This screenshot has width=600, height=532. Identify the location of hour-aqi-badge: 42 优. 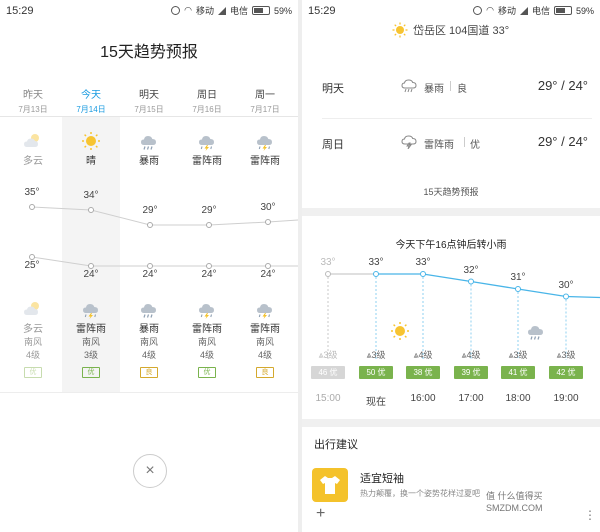
(566, 372).